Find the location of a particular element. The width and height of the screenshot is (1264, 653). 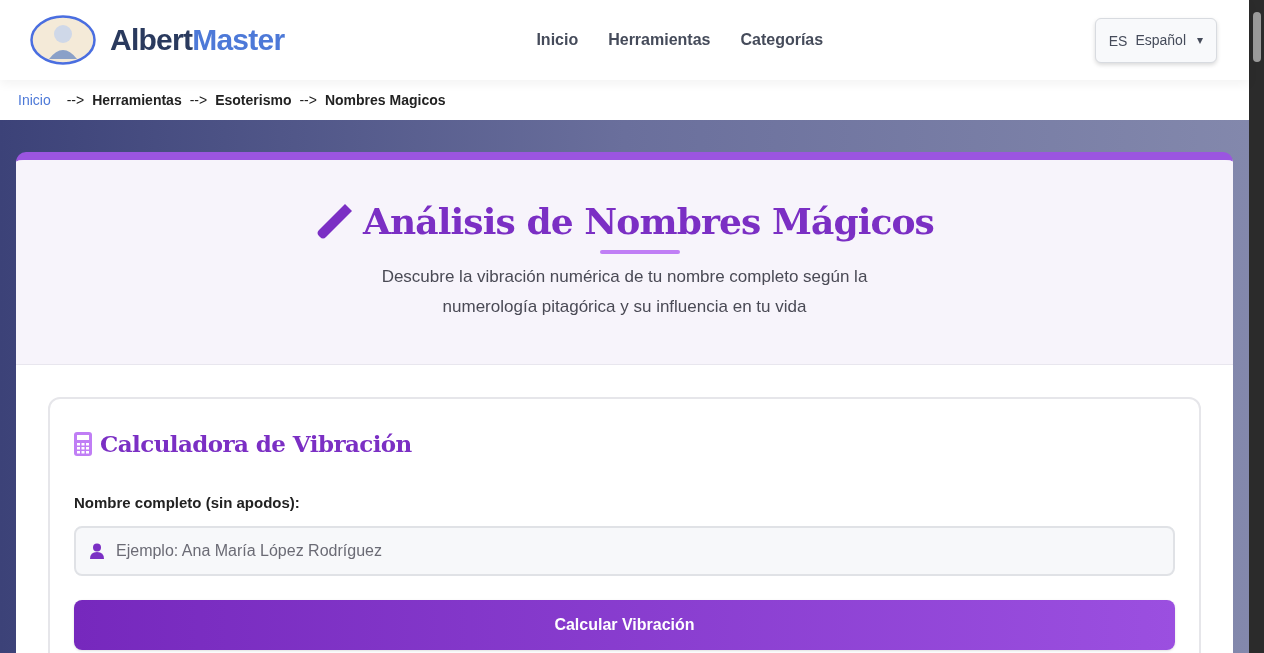

page-title: Análisis de Nombres Mágicos is located at coordinates (648, 221).